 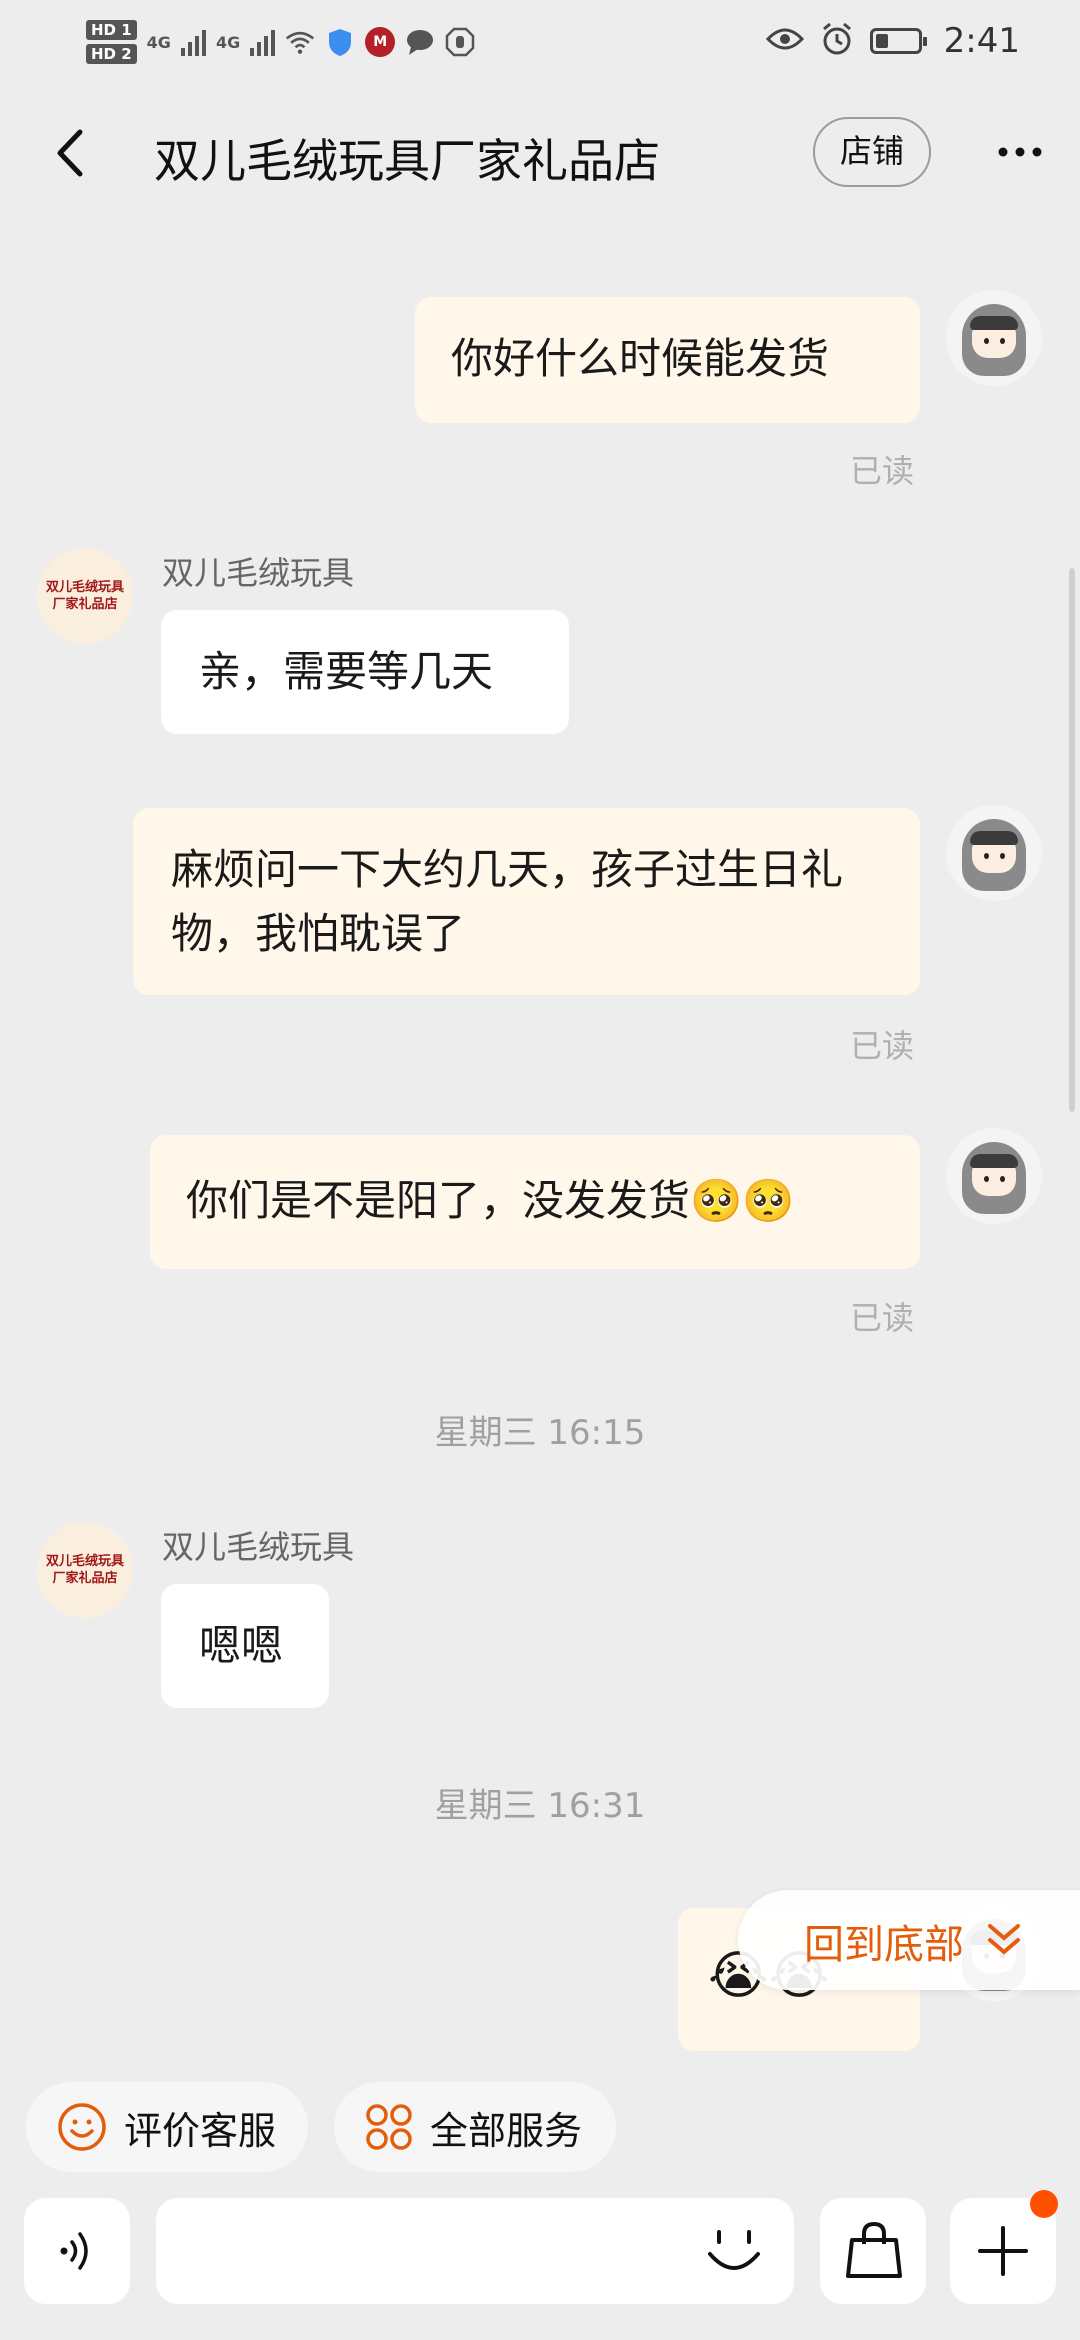 I want to click on signal1-label: 4G, so click(x=158, y=42).